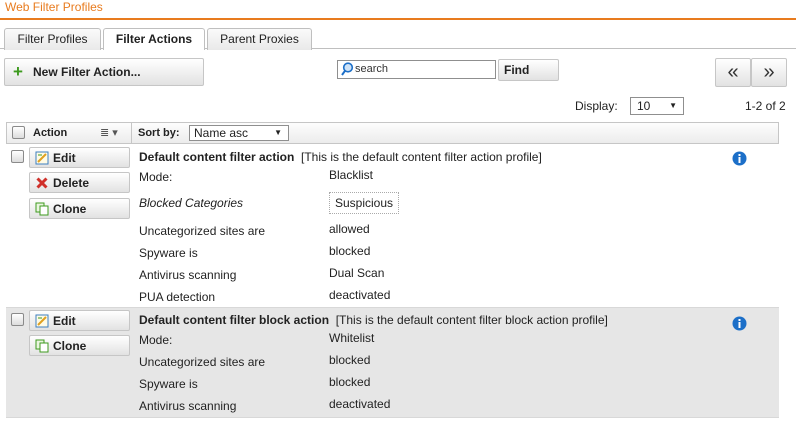 The image size is (796, 442). I want to click on sort-by-value: Name asc, so click(221, 133).